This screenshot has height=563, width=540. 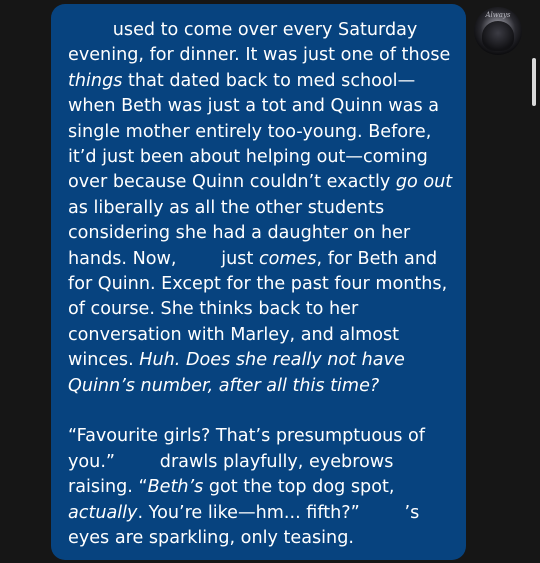 I want to click on avatar: Always, so click(x=498, y=31).